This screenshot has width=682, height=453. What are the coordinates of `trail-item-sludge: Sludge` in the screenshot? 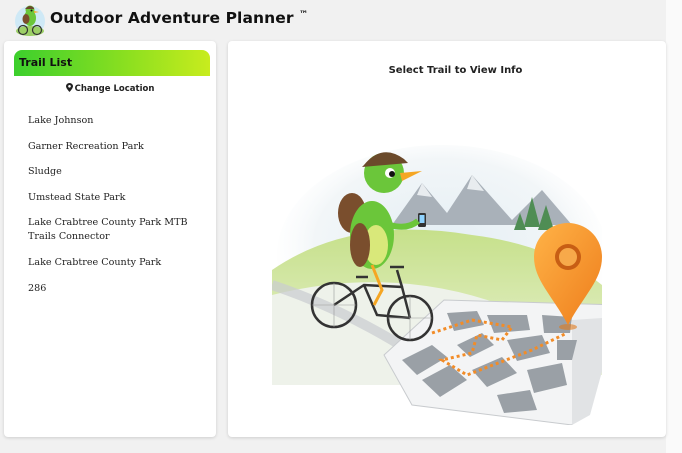 It's located at (118, 172).